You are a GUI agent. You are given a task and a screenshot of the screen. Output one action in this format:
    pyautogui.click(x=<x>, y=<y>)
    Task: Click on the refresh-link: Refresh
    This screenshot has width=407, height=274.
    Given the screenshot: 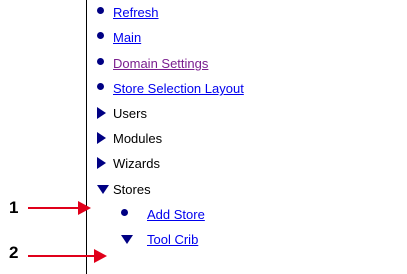 What is the action you would take?
    pyautogui.click(x=136, y=13)
    